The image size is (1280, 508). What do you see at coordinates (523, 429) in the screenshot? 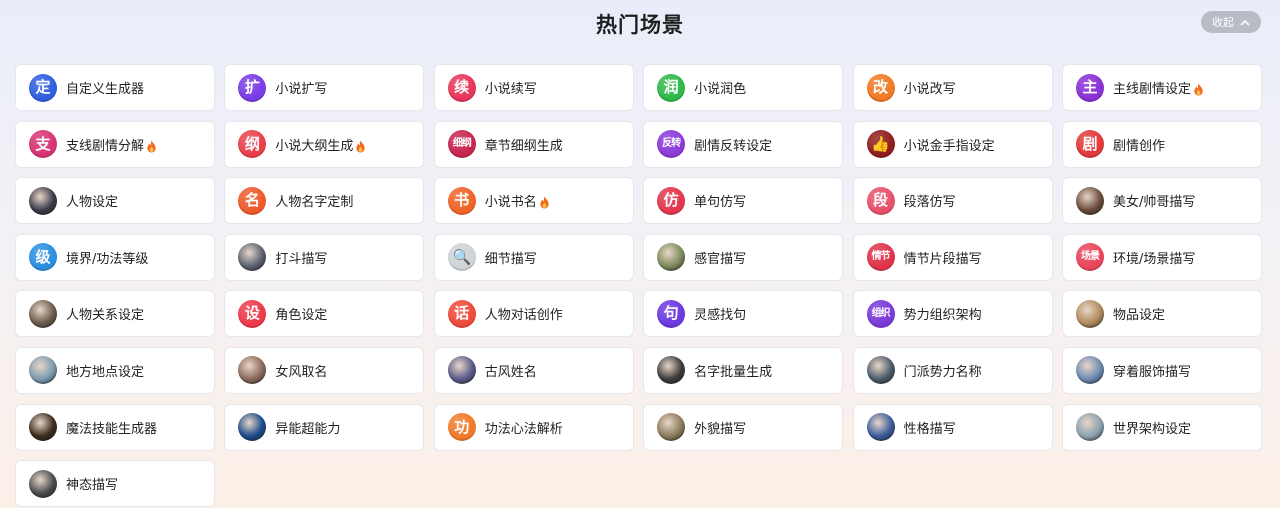
I see `scene-label: 功法心法解析` at bounding box center [523, 429].